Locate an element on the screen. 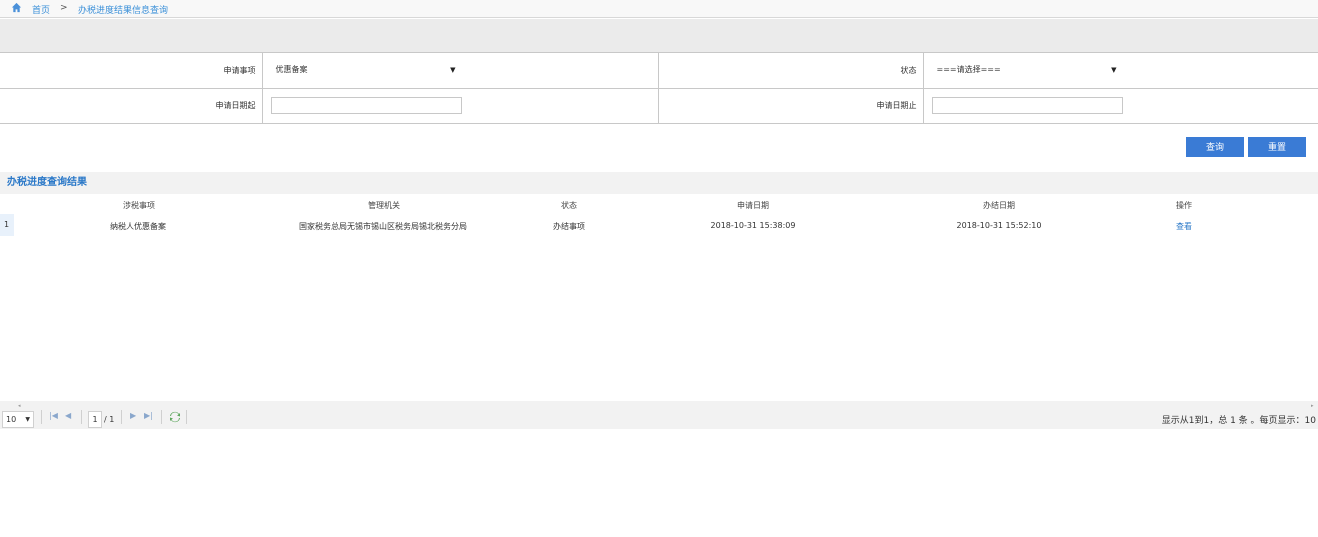 This screenshot has height=537, width=1318. cell-finish-date: 2018-10-31 15:52:10 is located at coordinates (999, 225).